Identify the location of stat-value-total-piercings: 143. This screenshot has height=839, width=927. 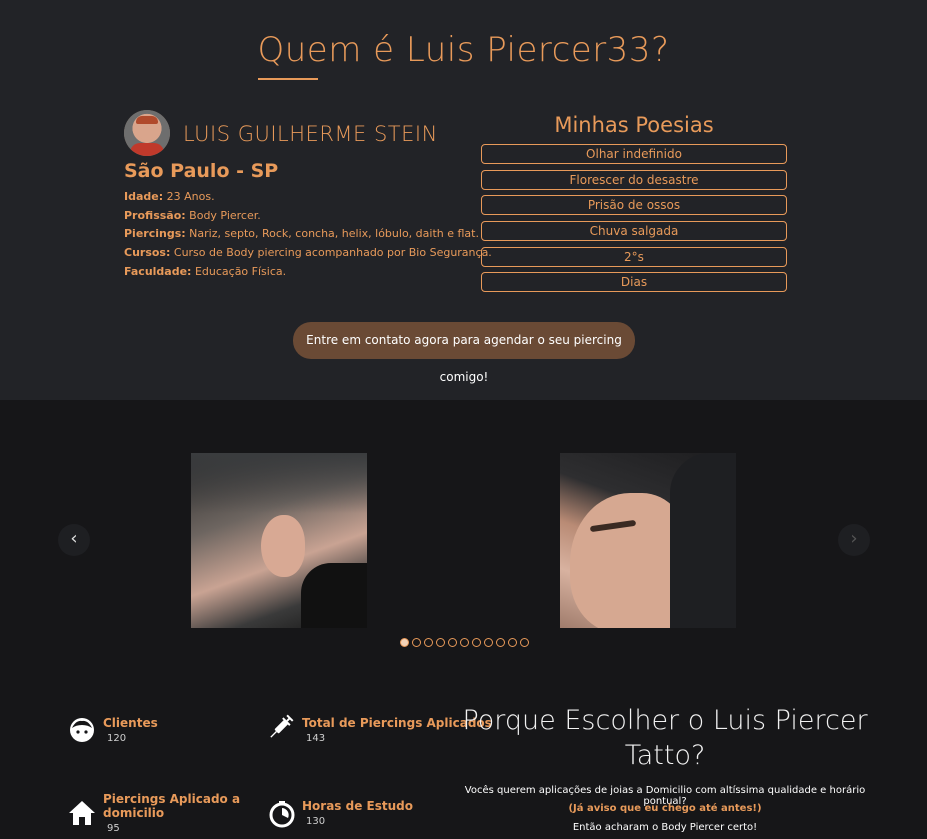
(316, 738).